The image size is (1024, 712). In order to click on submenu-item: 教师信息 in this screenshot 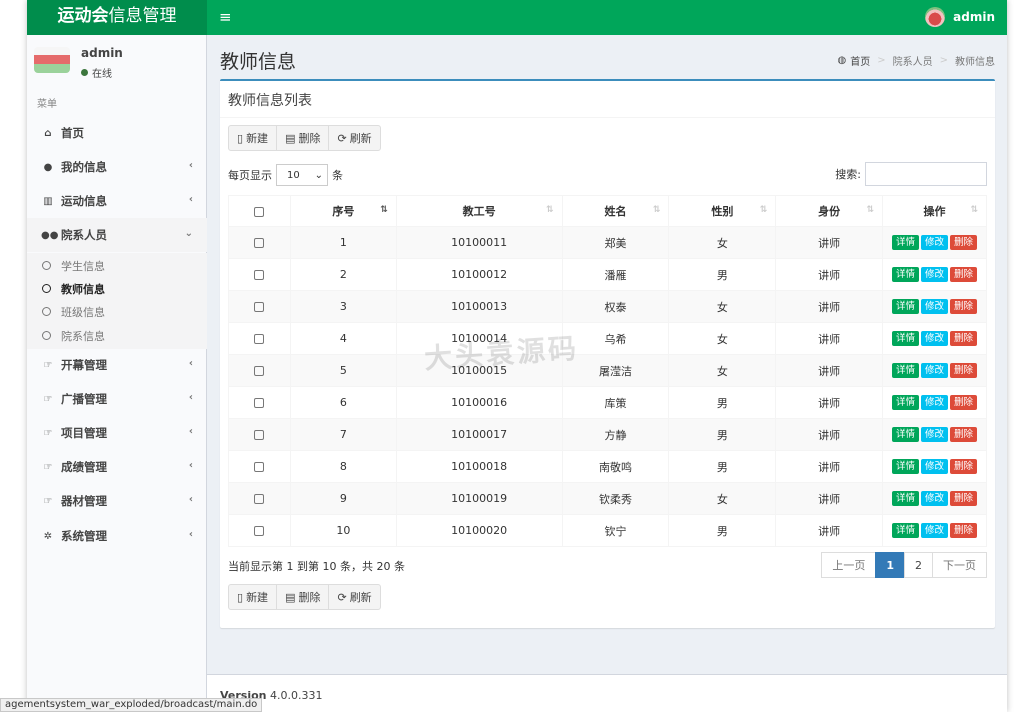, I will do `click(117, 288)`.